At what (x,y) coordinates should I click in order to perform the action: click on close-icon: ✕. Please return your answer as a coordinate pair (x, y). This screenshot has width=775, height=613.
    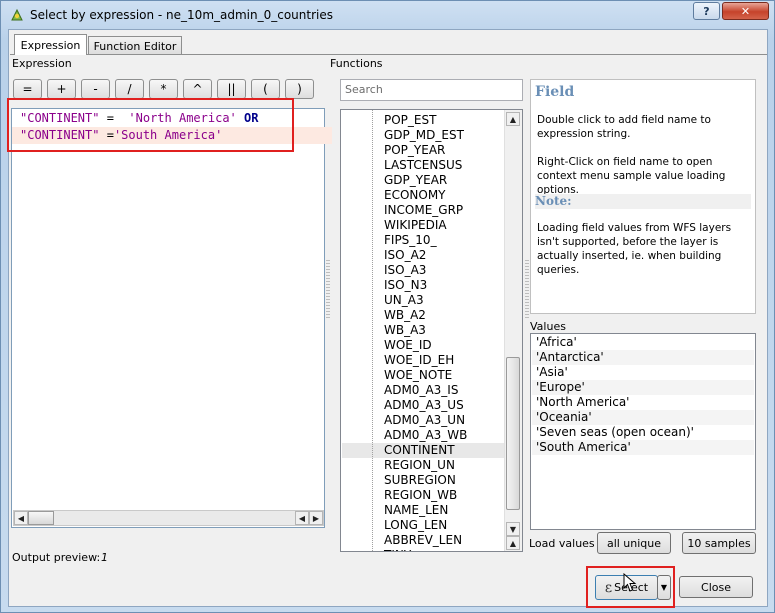
    Looking at the image, I should click on (745, 11).